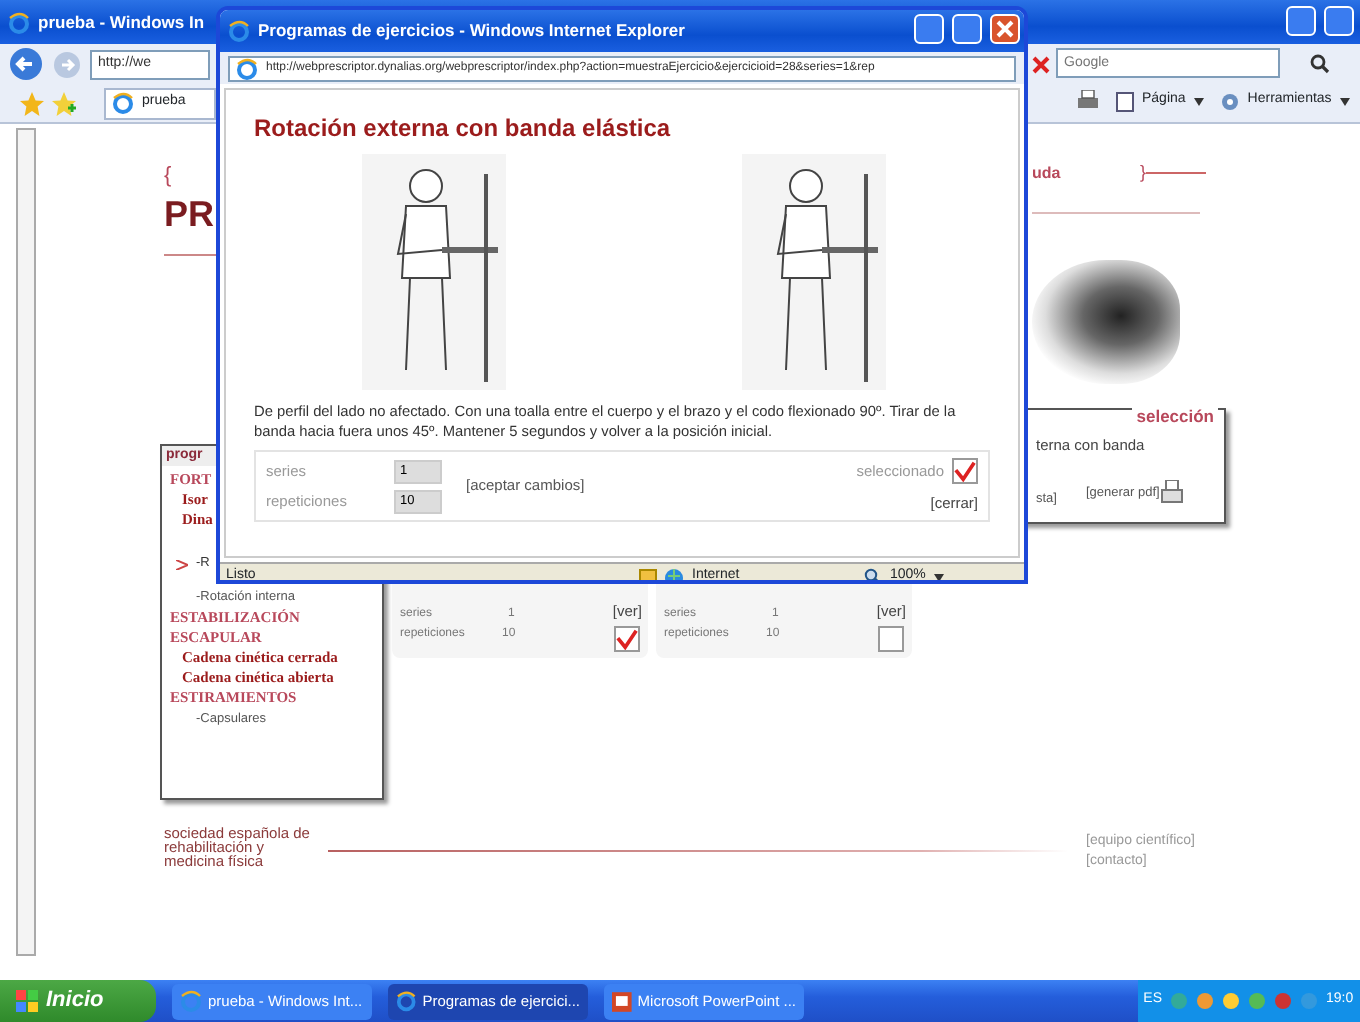 The height and width of the screenshot is (1022, 1360). What do you see at coordinates (189, 214) in the screenshot?
I see `page-heading: PR` at bounding box center [189, 214].